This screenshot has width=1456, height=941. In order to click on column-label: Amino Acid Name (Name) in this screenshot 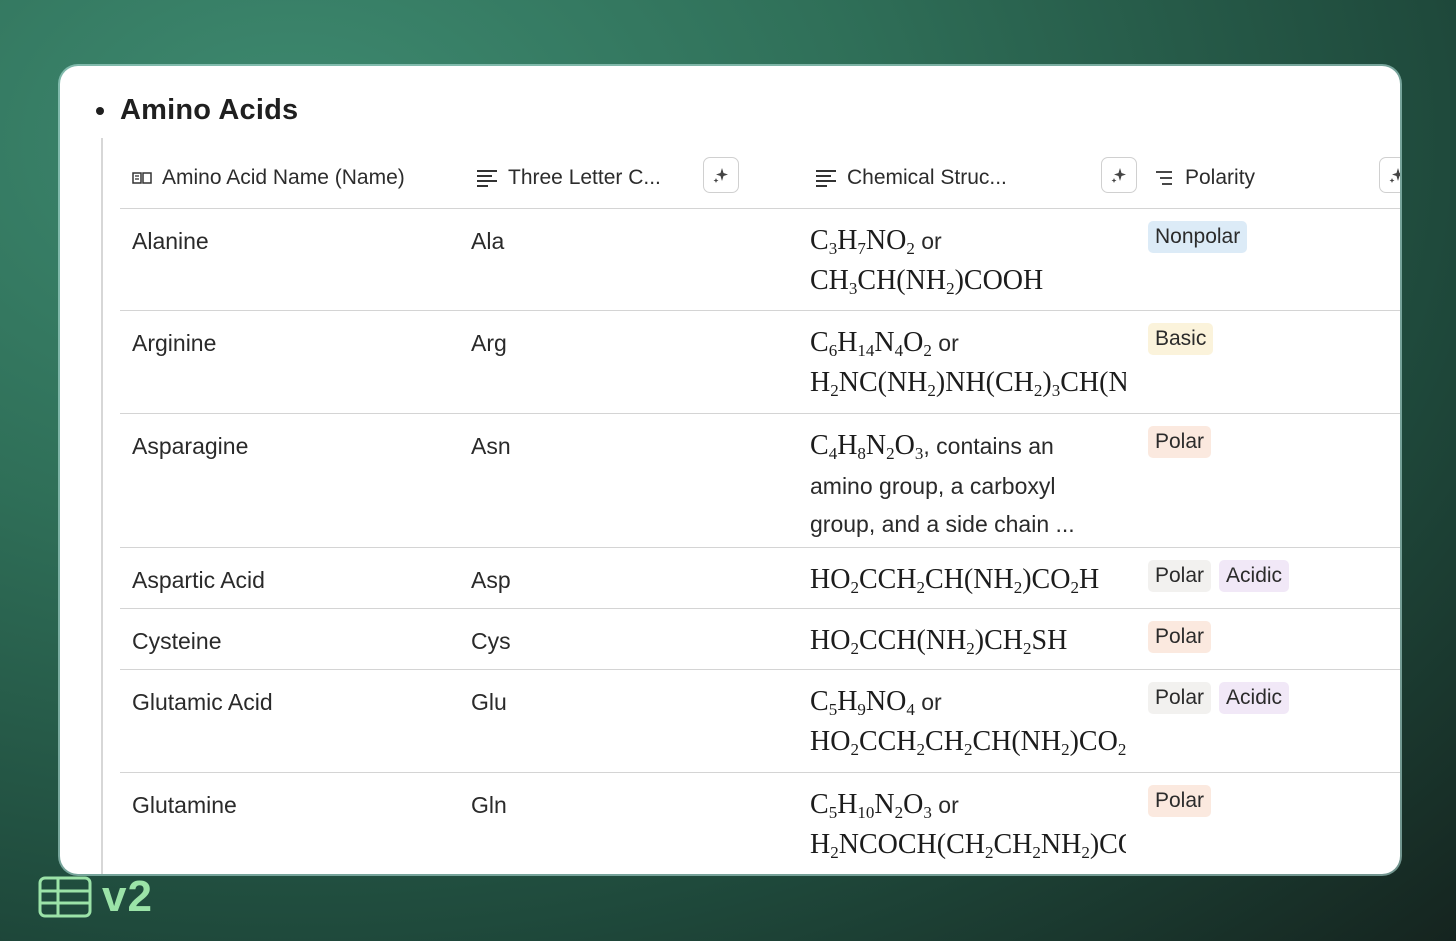, I will do `click(283, 177)`.